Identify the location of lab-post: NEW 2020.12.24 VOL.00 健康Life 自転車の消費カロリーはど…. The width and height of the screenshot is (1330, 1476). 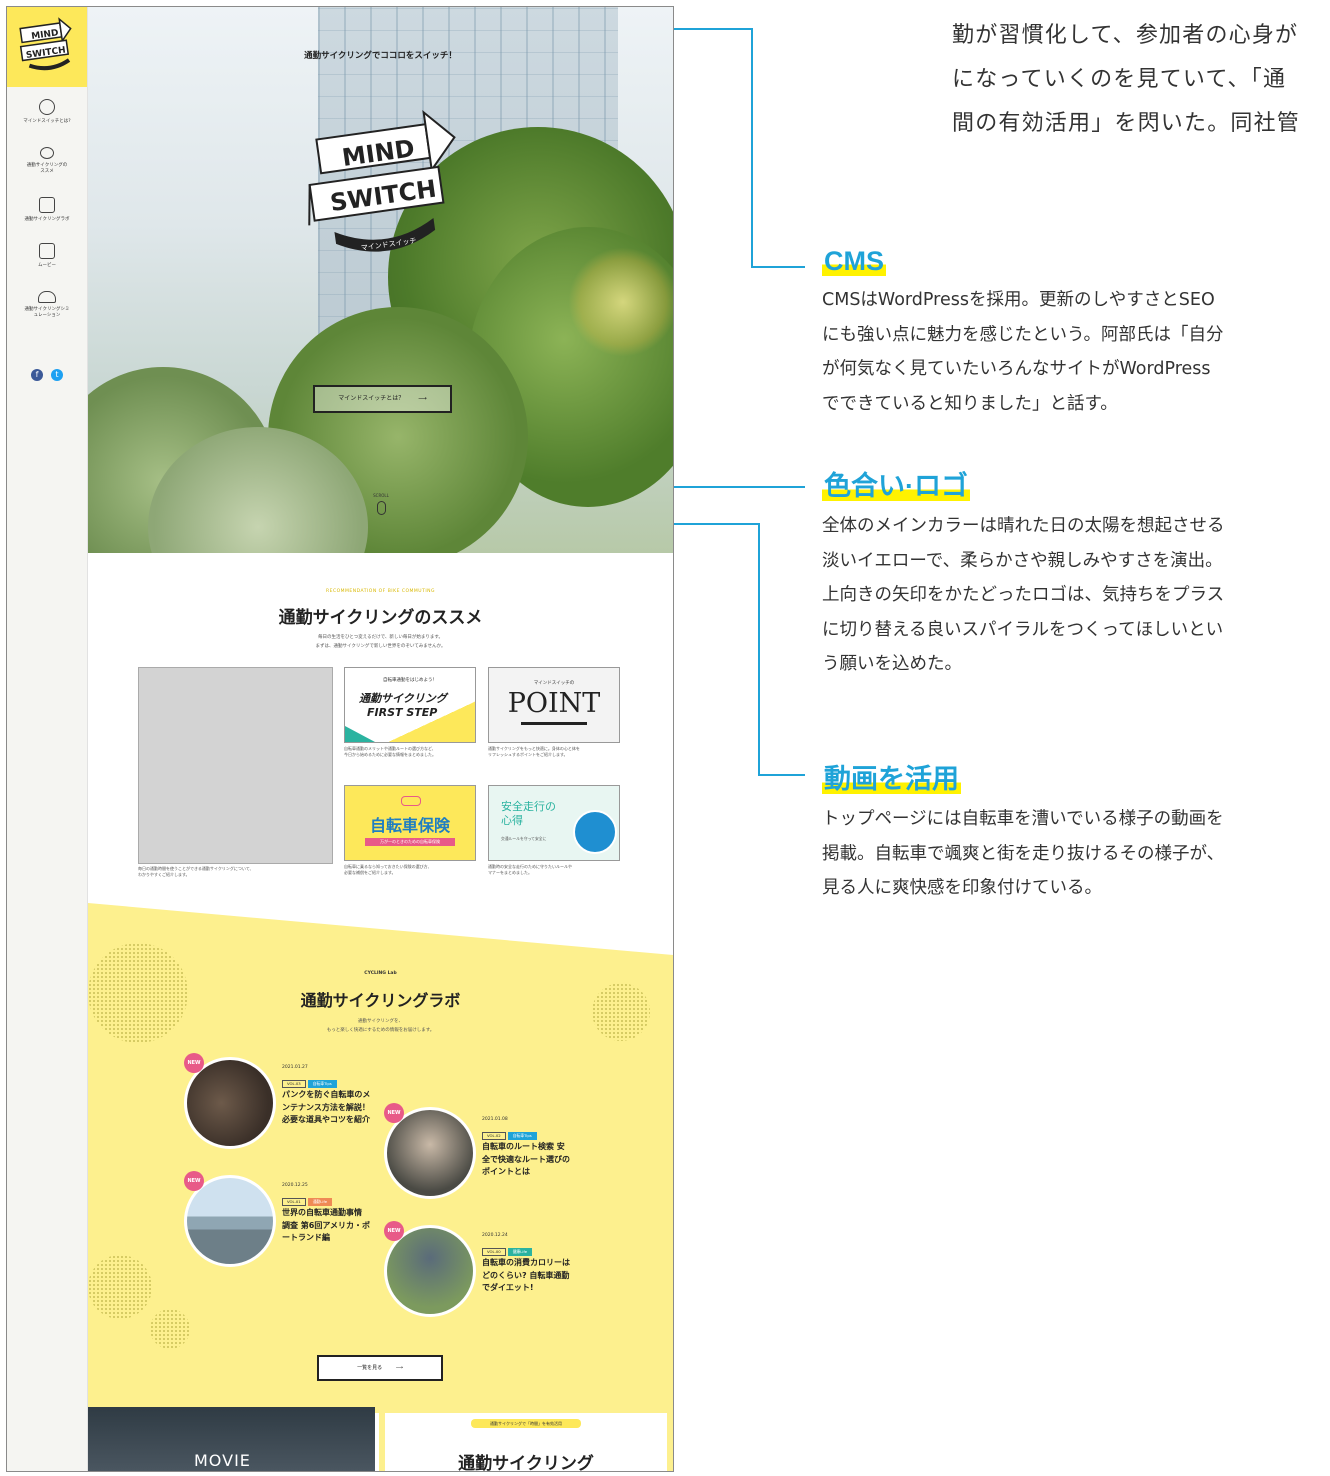
(484, 1271).